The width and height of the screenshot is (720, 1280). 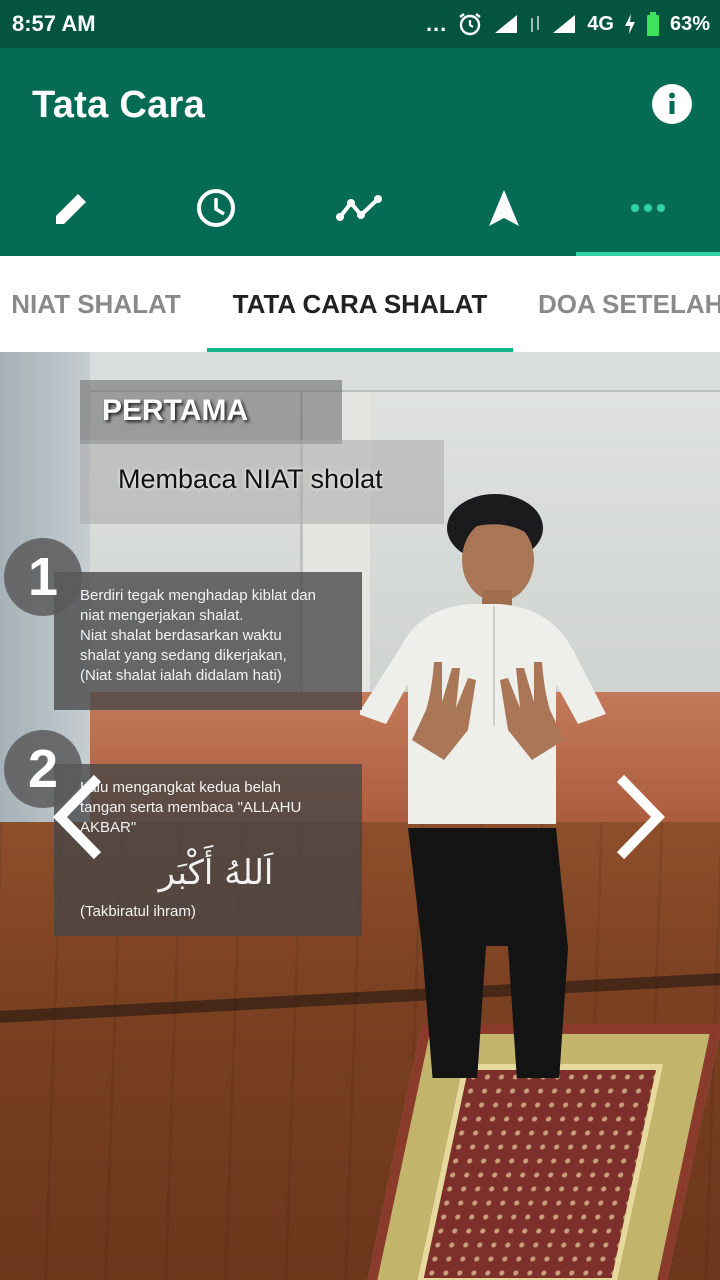 I want to click on step-subheading: Membaca NIAT sholat, so click(x=250, y=479).